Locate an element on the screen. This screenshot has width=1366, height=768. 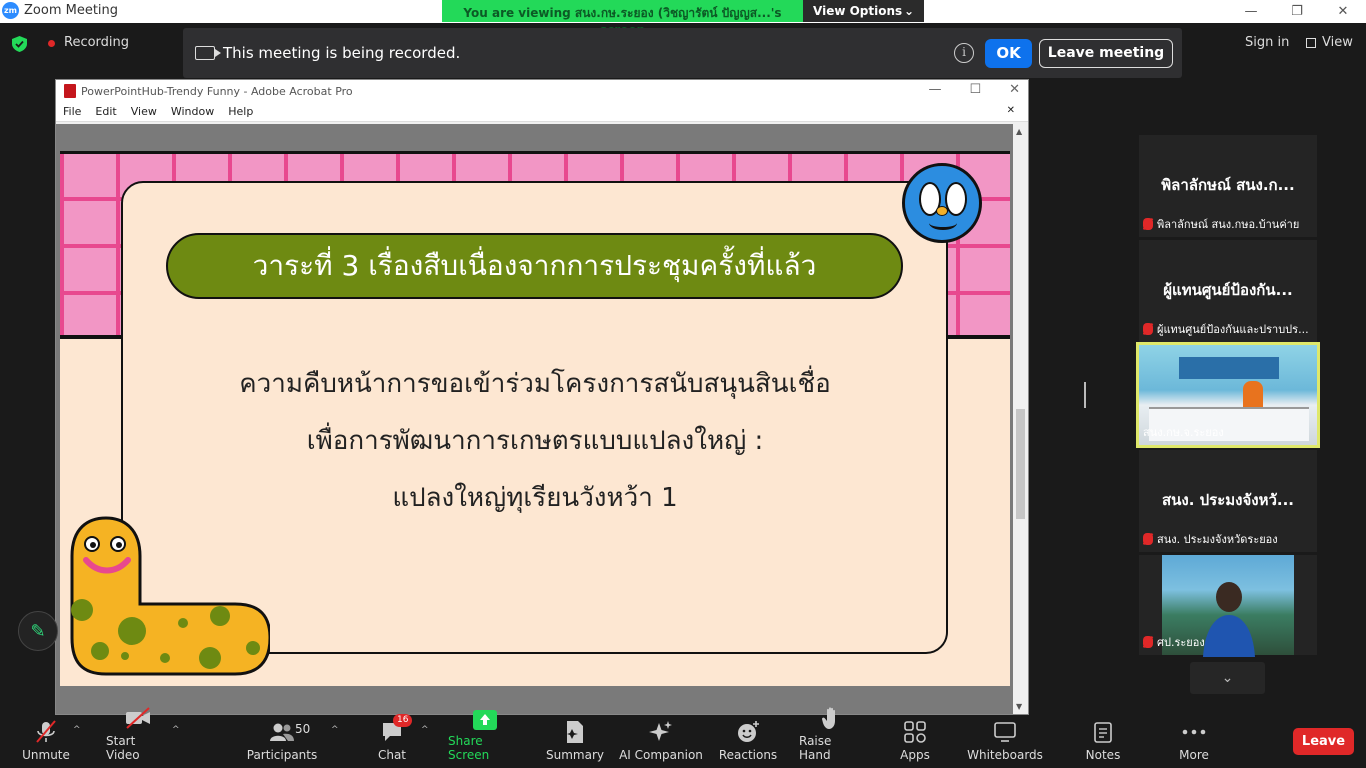
raise-hand-button: Raise Hand is located at coordinates (832, 737).